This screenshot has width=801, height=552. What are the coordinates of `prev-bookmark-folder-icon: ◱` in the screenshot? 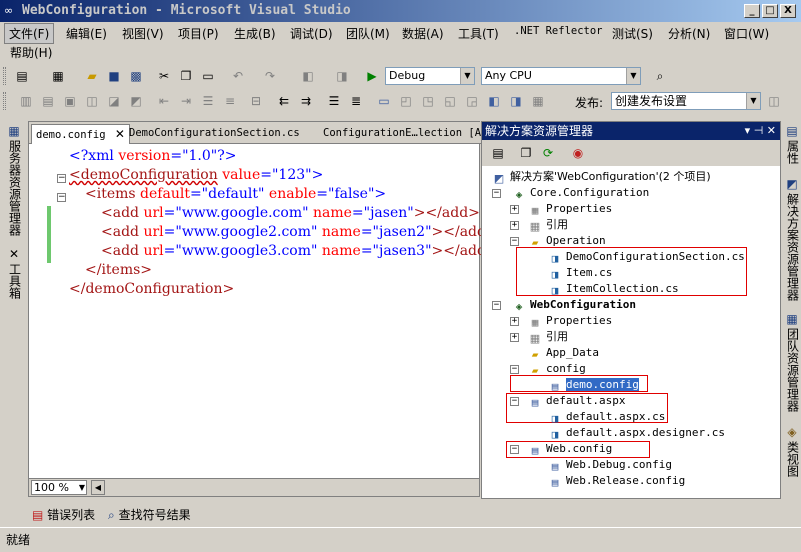 It's located at (450, 101).